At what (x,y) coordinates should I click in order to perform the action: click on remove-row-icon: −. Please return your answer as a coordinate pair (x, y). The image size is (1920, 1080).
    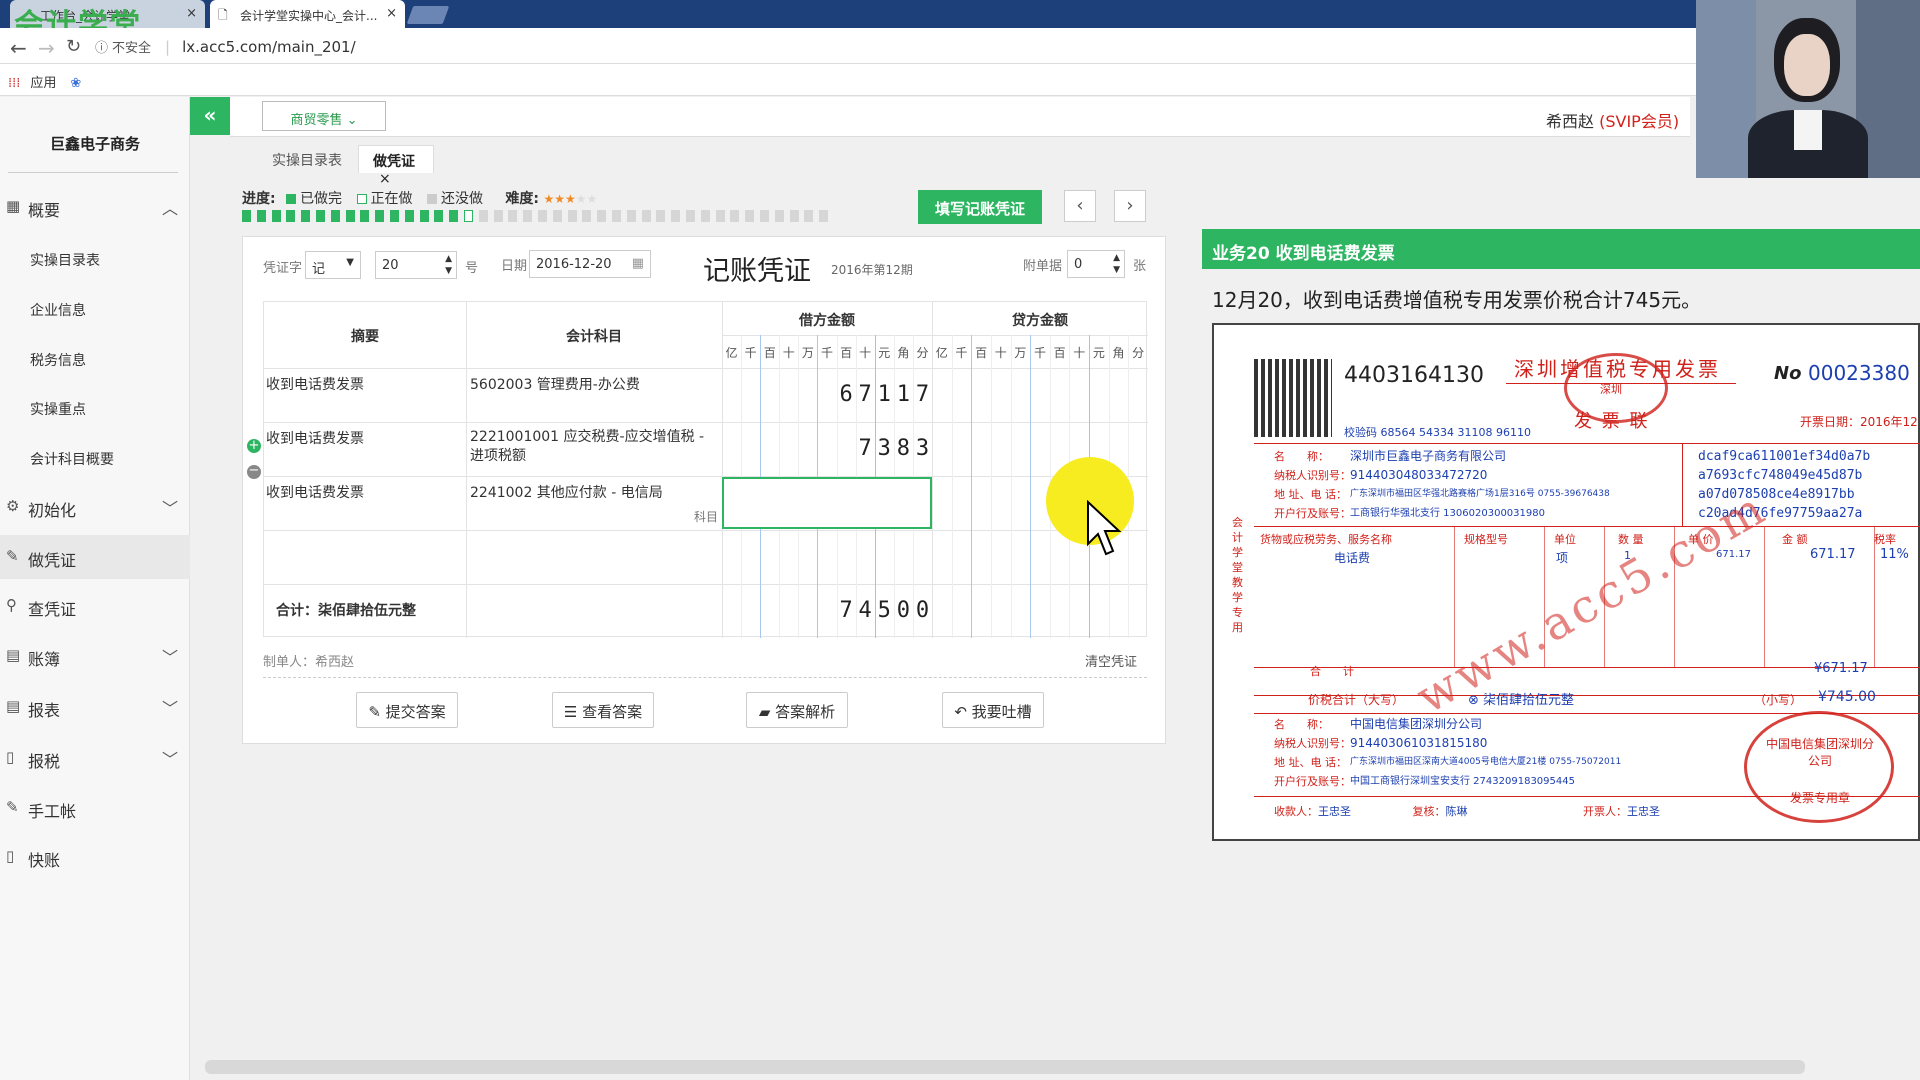
    Looking at the image, I should click on (254, 471).